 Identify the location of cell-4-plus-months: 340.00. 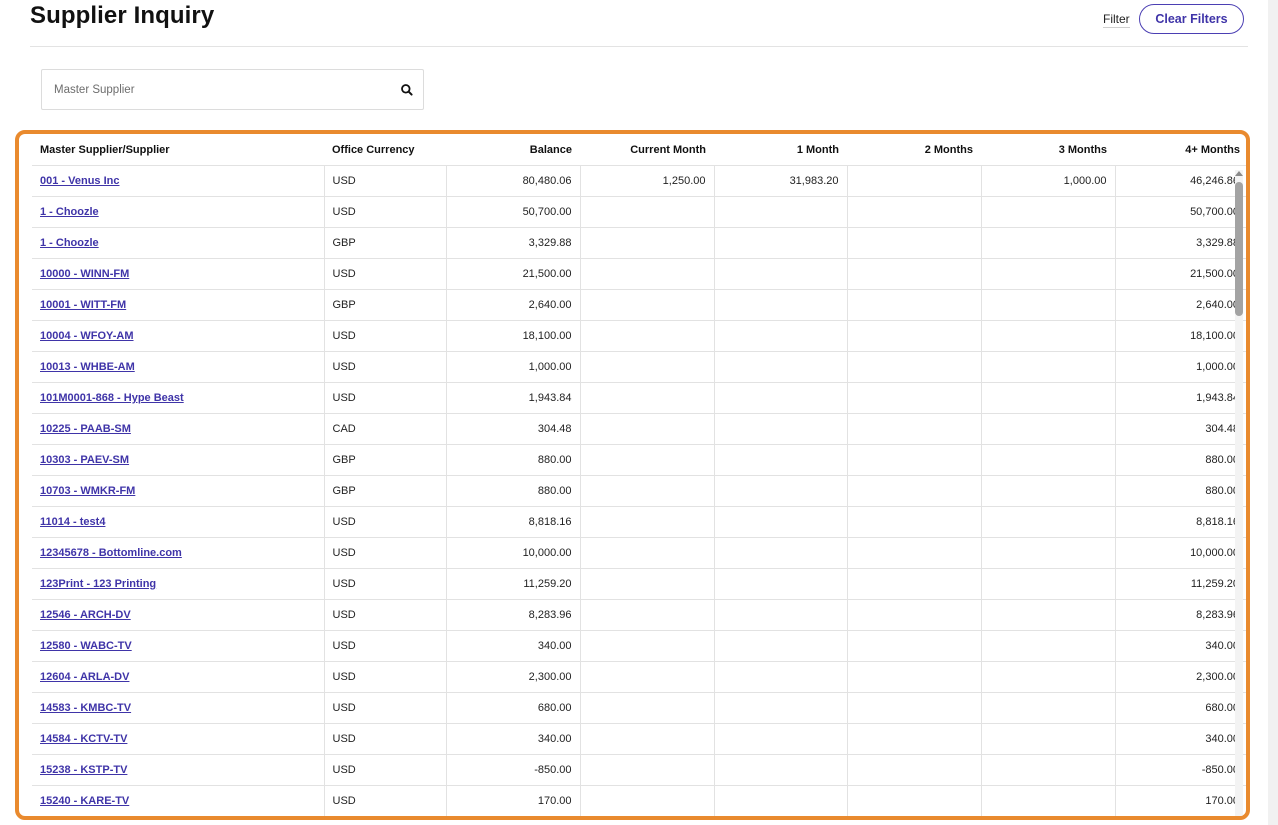
(1180, 739).